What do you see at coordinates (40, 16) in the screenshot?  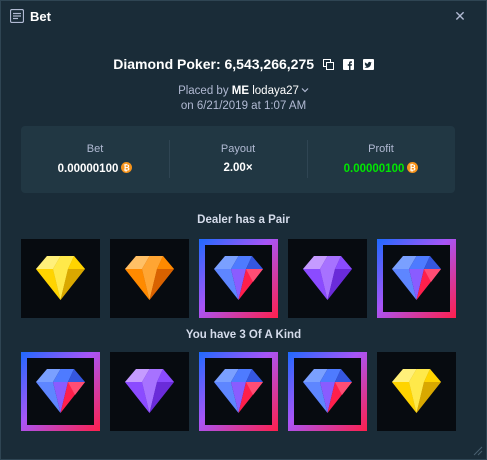 I see `modal-title: Bet` at bounding box center [40, 16].